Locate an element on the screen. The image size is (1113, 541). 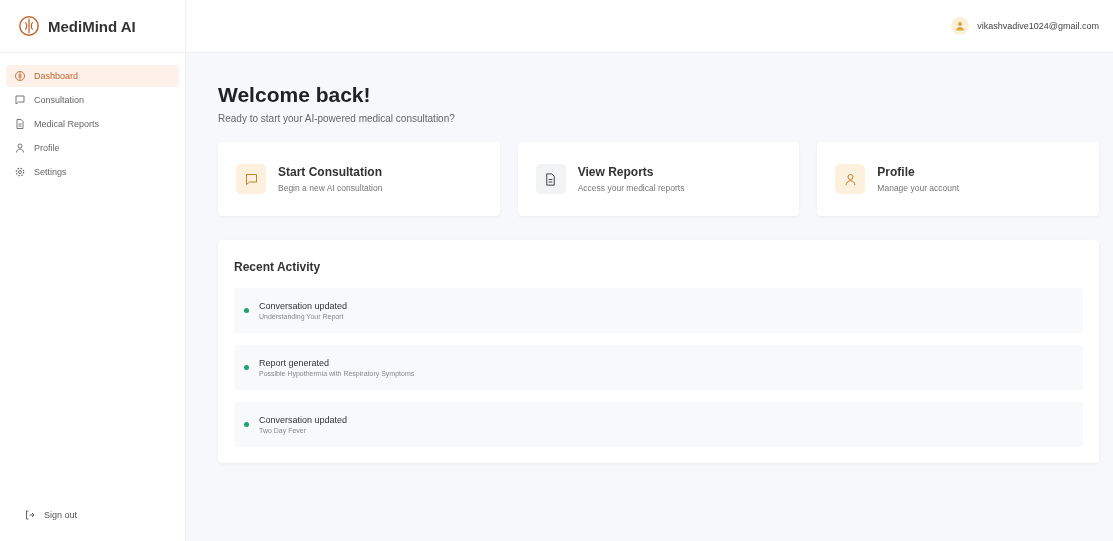
action-card: View Reports Access your medical reports is located at coordinates (658, 179).